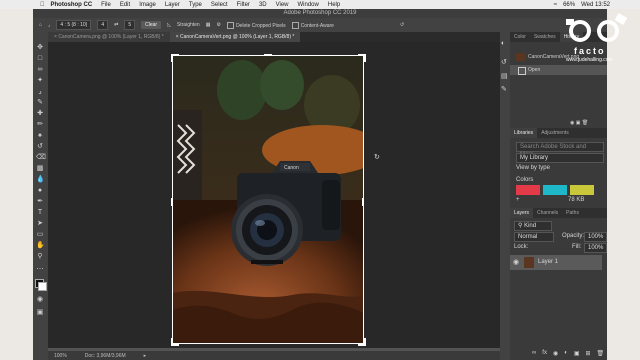  I want to click on crop-handle-left, so click(172, 202).